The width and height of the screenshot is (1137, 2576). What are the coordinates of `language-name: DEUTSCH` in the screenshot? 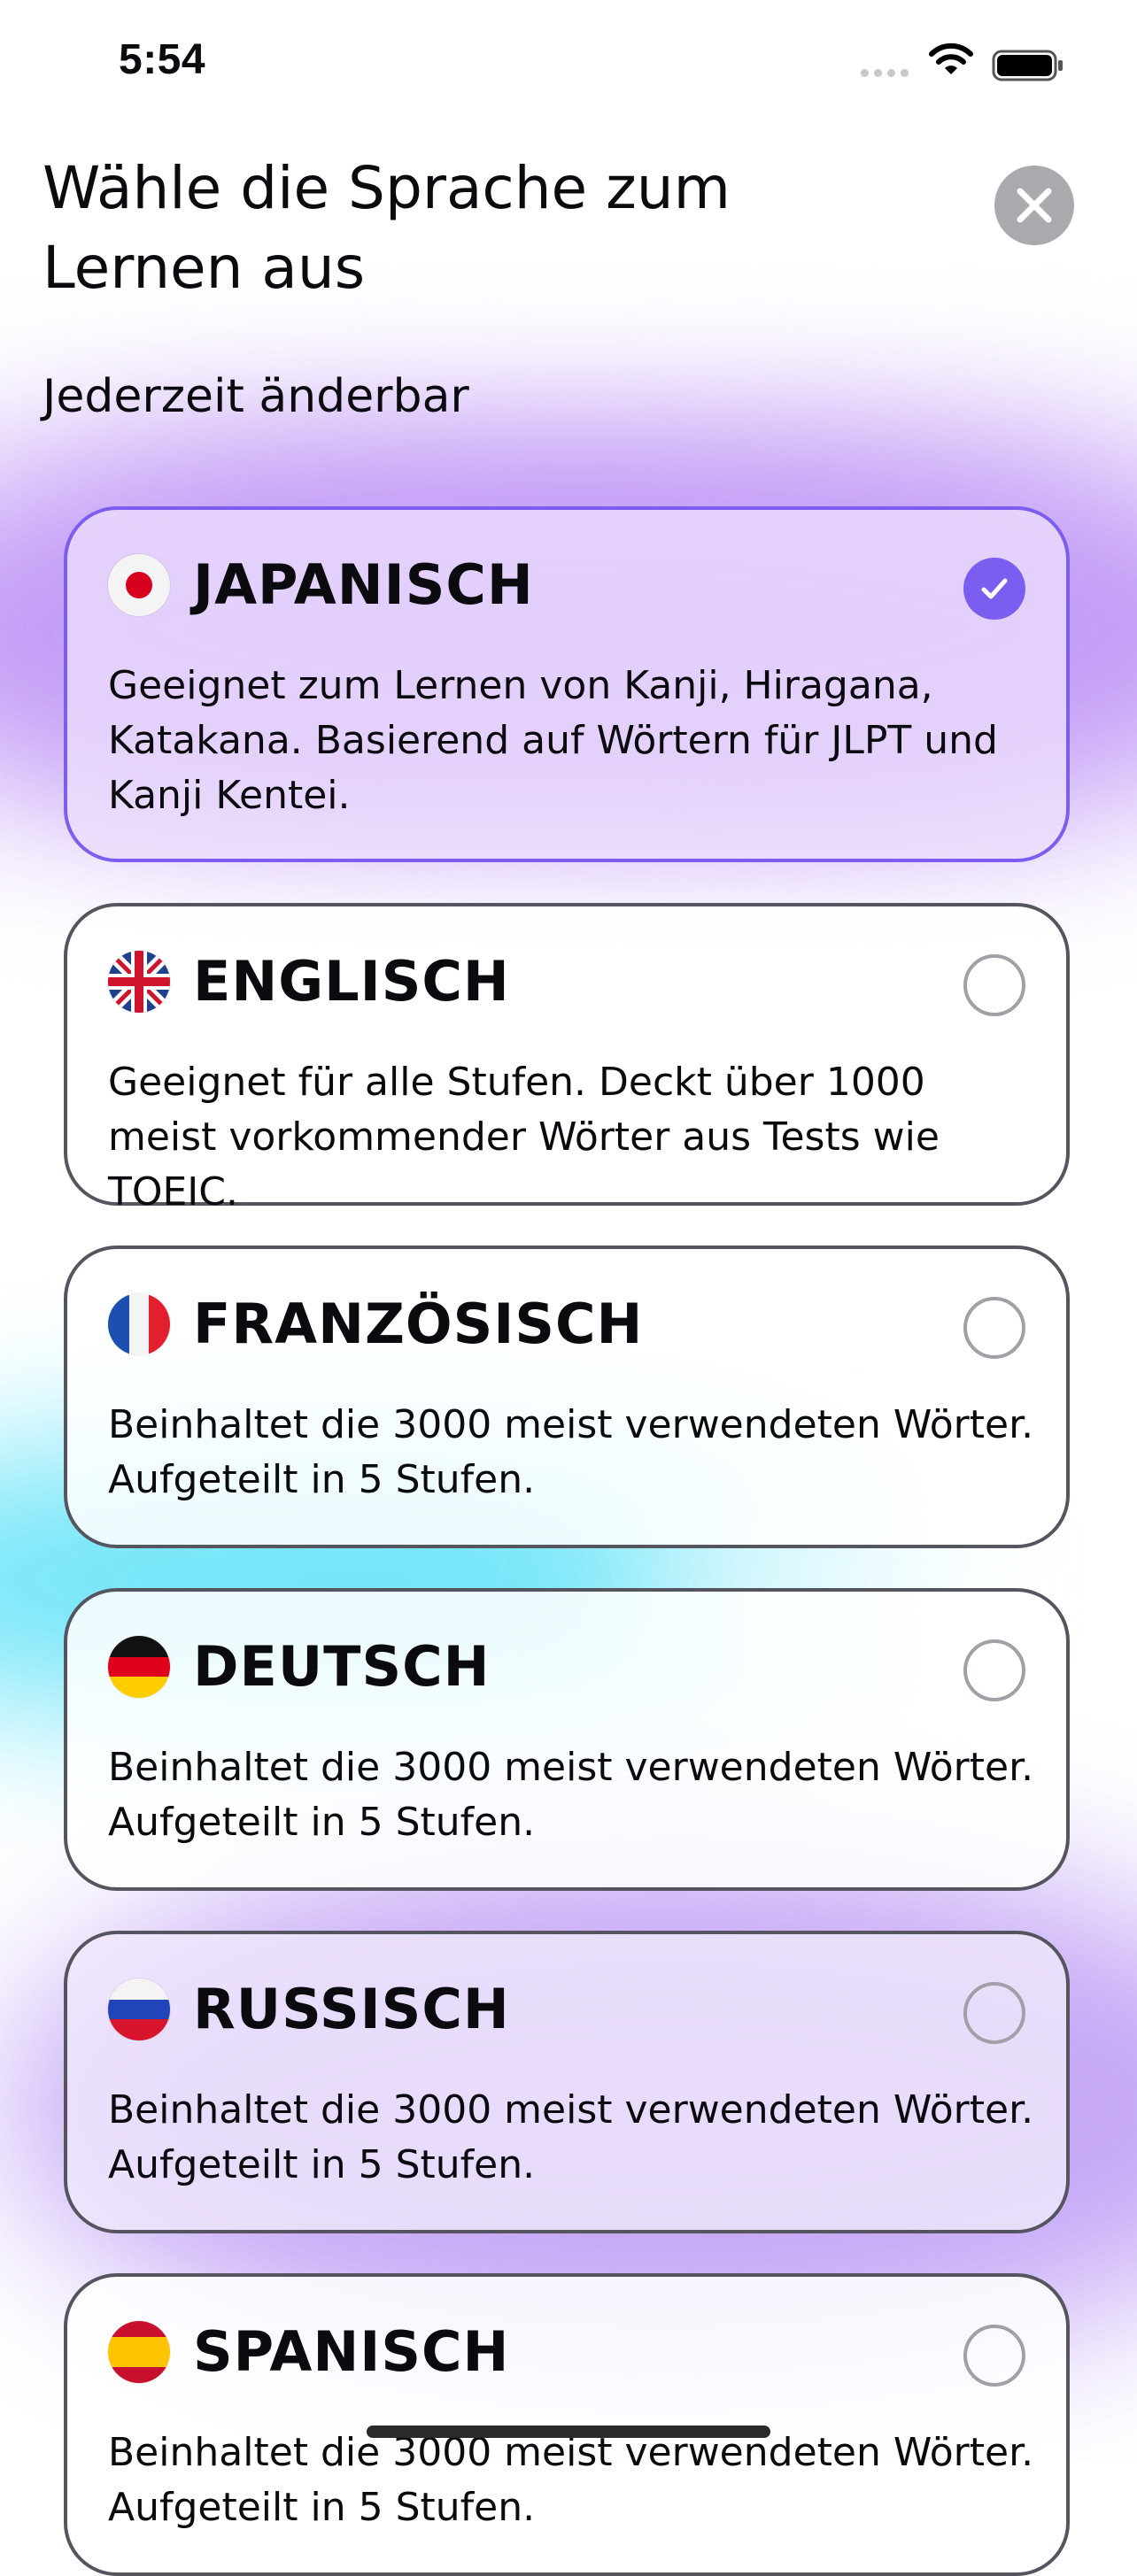 It's located at (342, 1666).